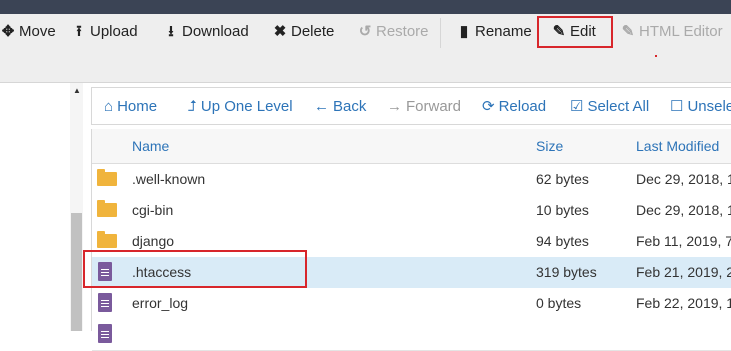 The width and height of the screenshot is (731, 351). I want to click on file-name: django, so click(153, 241).